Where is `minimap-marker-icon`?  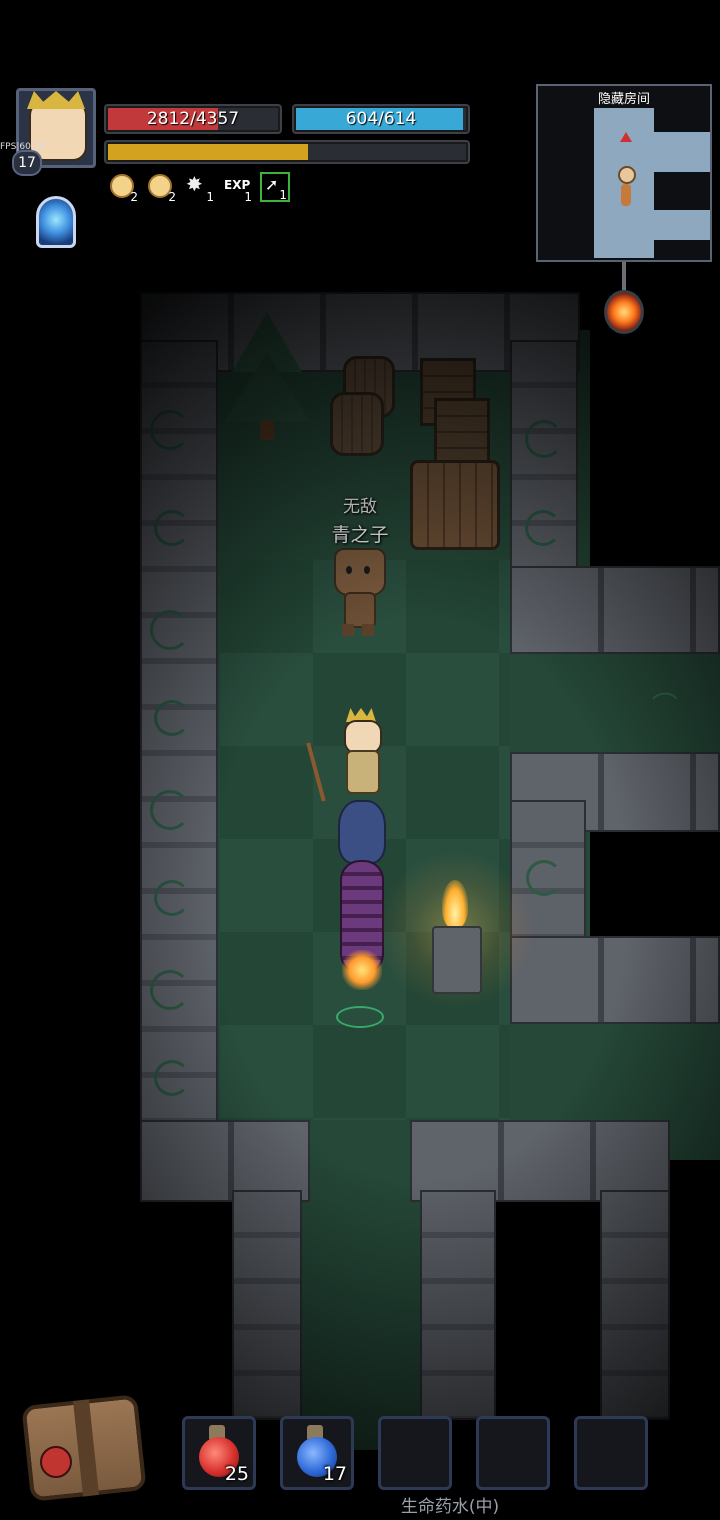
minimap-marker-icon is located at coordinates (626, 137).